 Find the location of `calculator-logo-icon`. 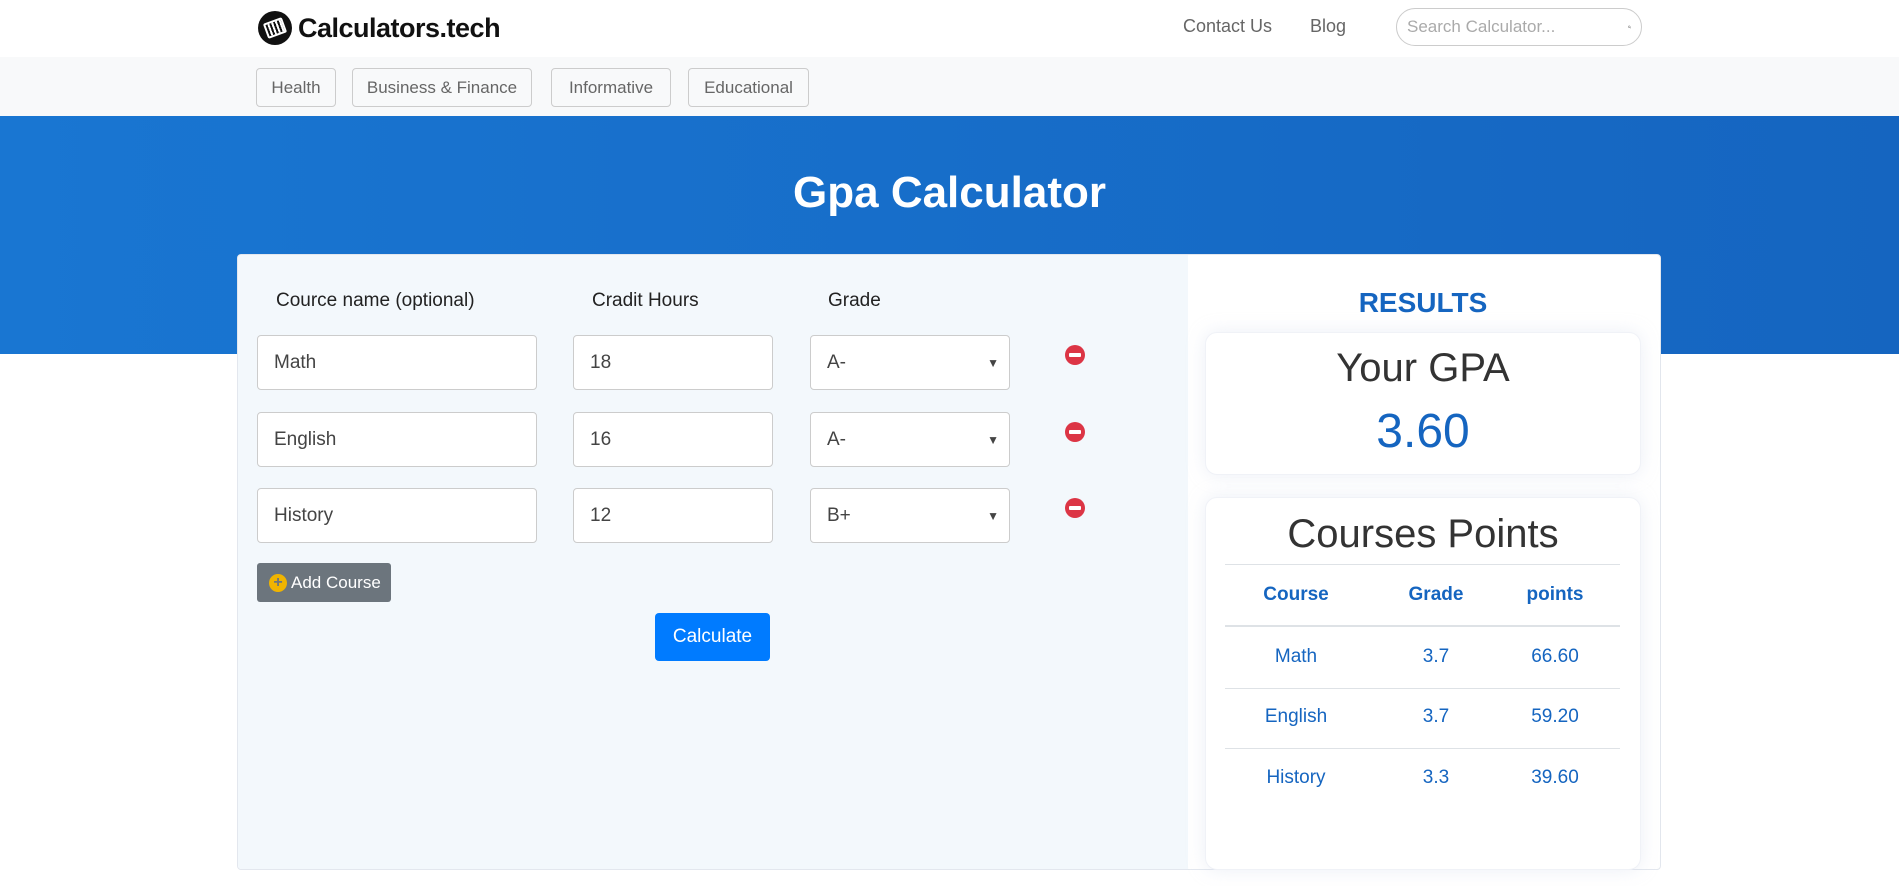

calculator-logo-icon is located at coordinates (275, 28).